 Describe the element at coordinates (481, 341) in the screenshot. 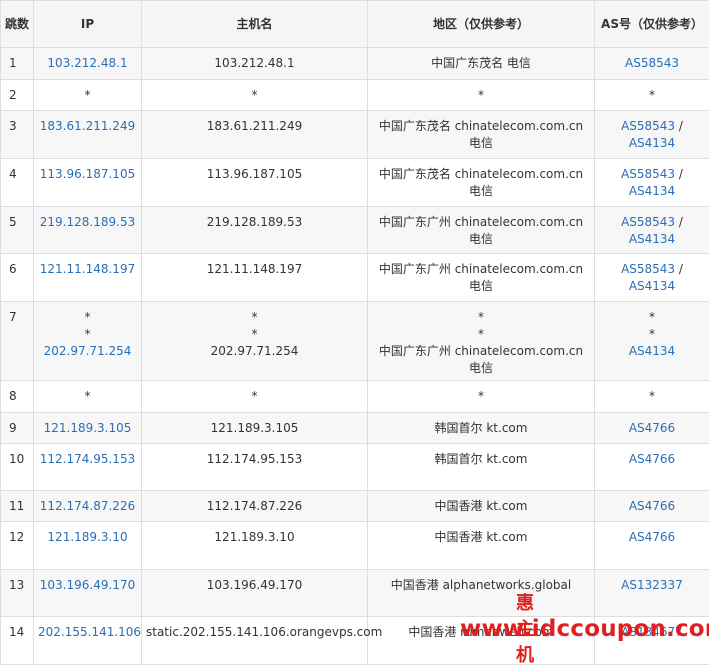

I see `region-cell: * * 中国广东广州 chinatelecom.com.cn 电信` at that location.